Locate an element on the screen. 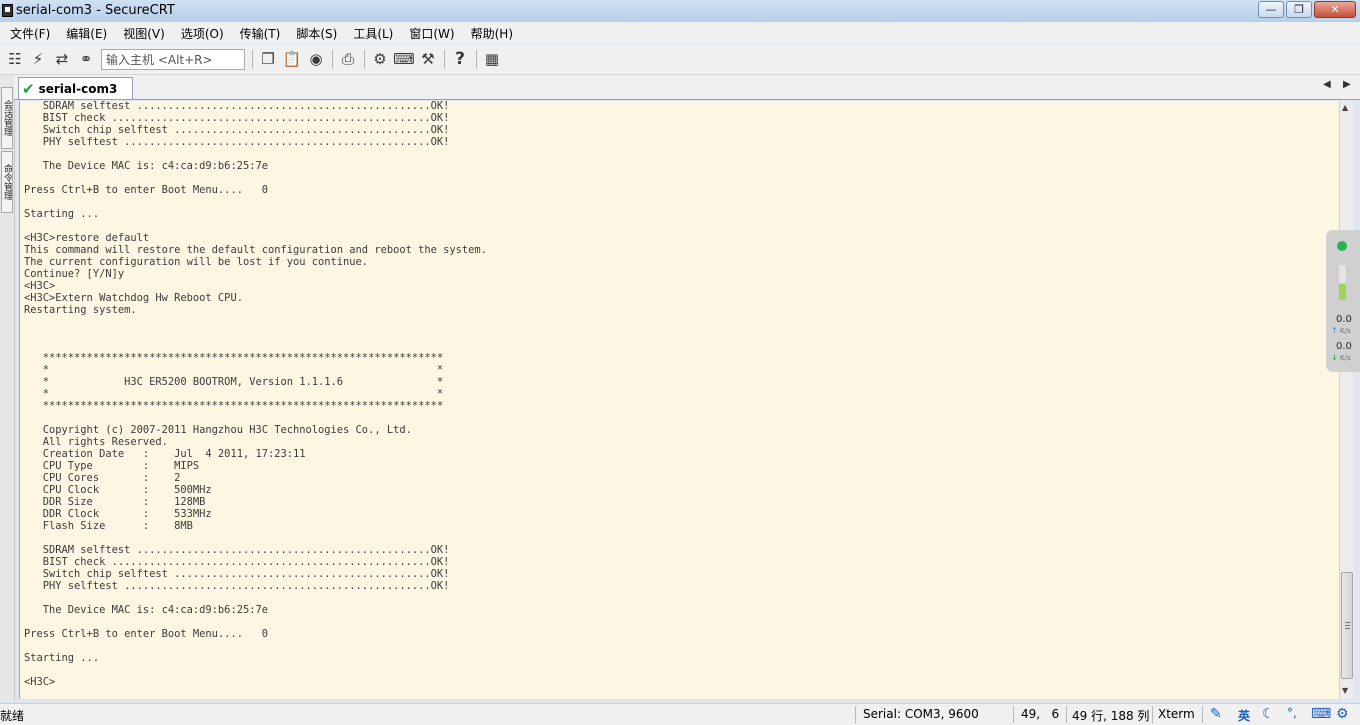 The width and height of the screenshot is (1360, 725). paste-icon: 📋 is located at coordinates (292, 59).